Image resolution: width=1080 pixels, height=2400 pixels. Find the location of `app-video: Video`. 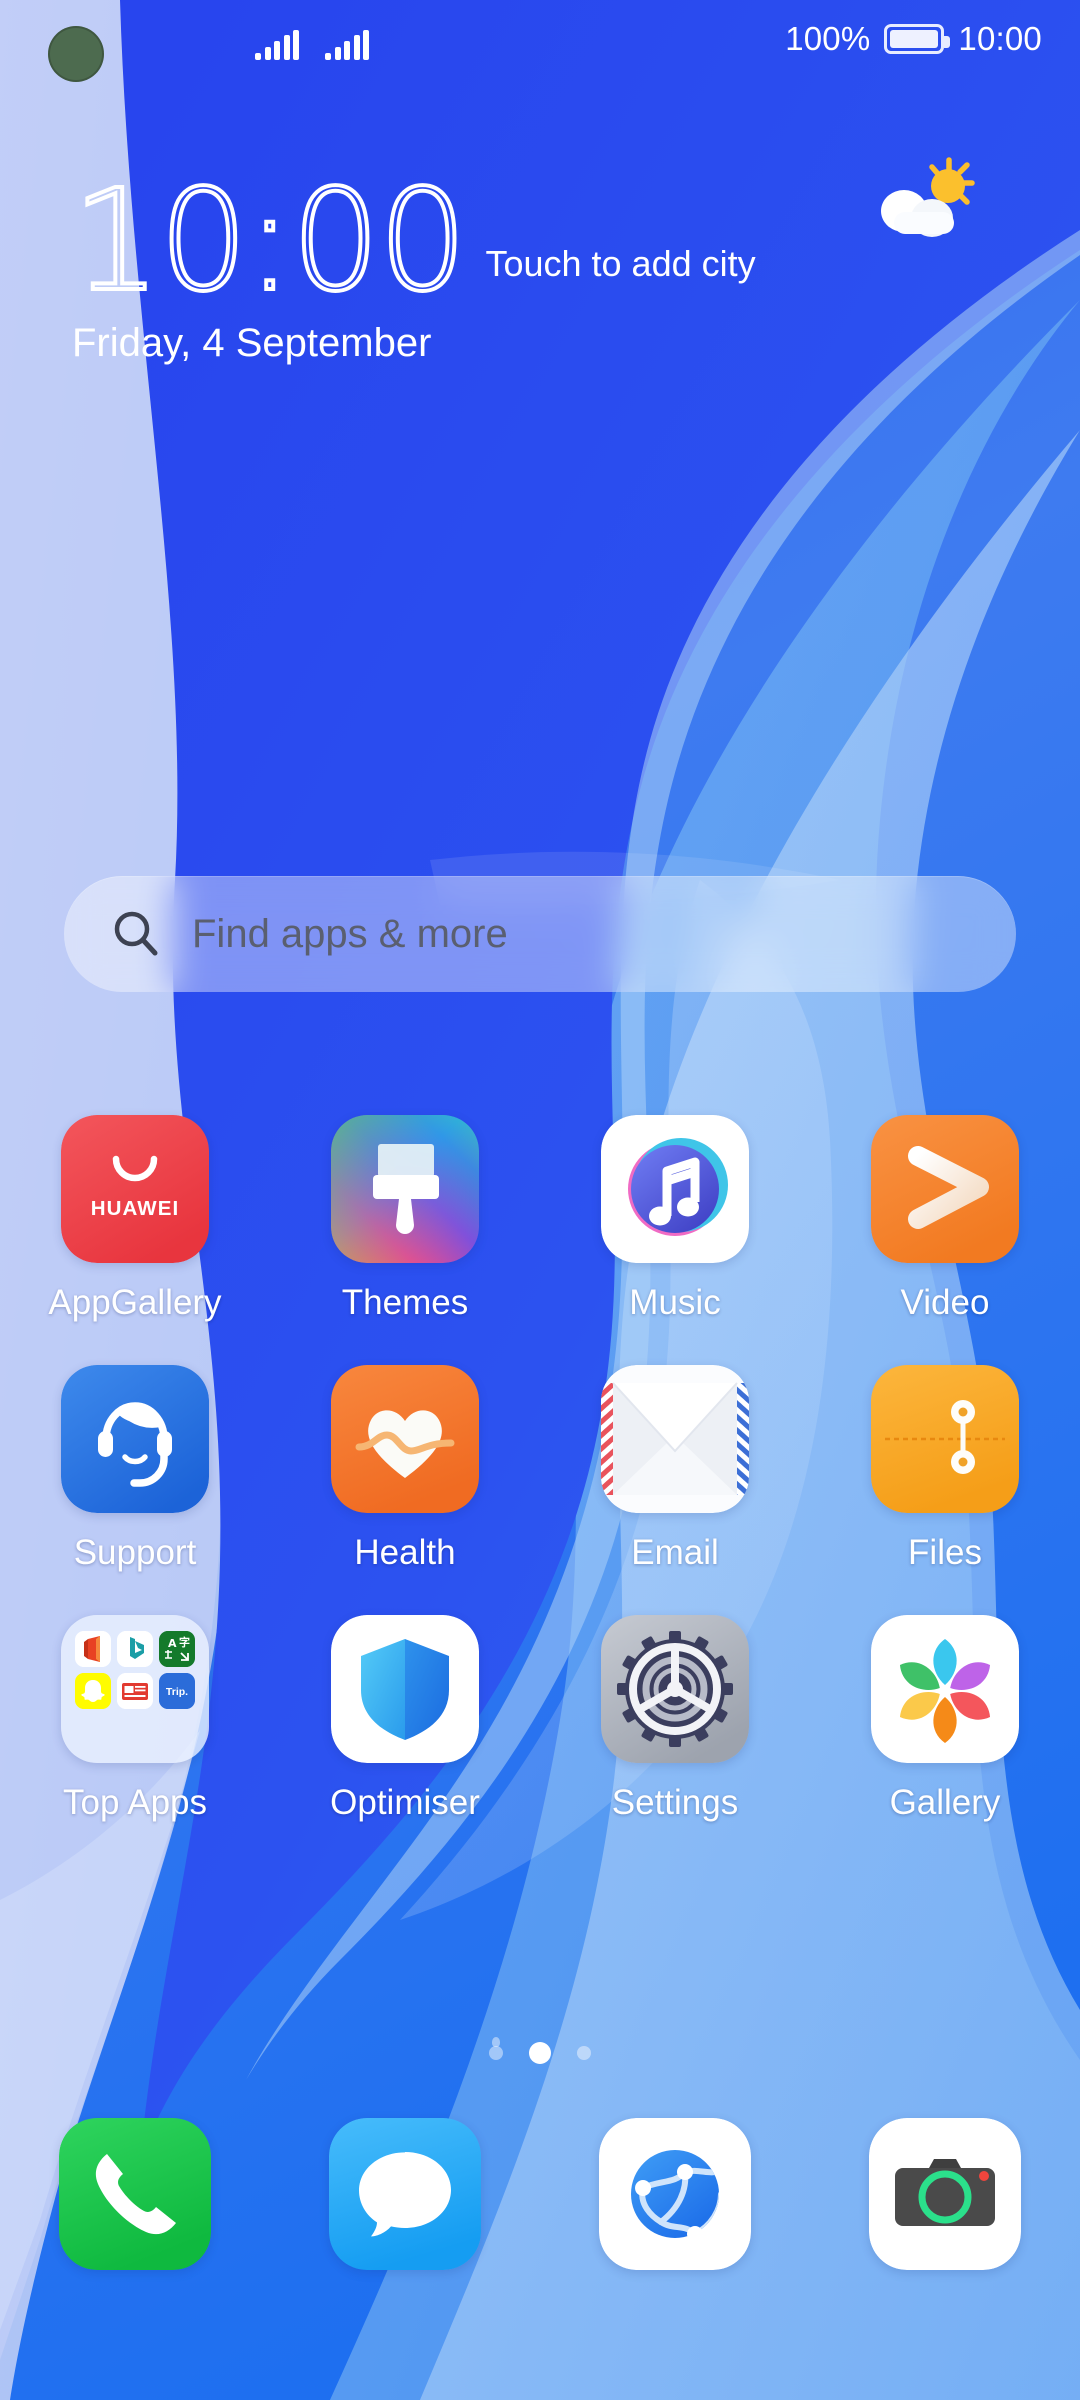

app-video: Video is located at coordinates (945, 1219).